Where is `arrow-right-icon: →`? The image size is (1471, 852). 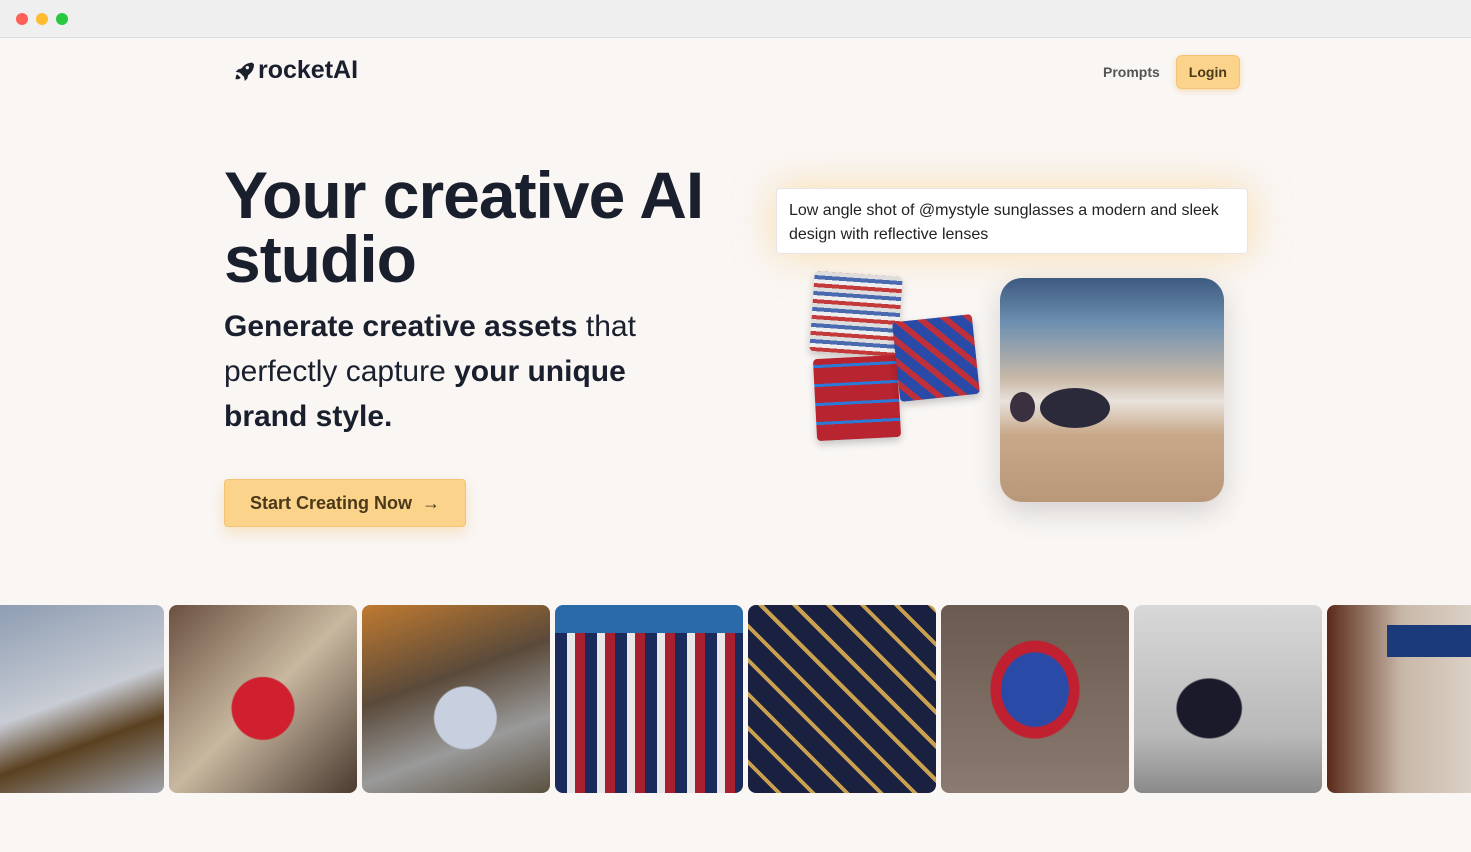
arrow-right-icon: → is located at coordinates (431, 502).